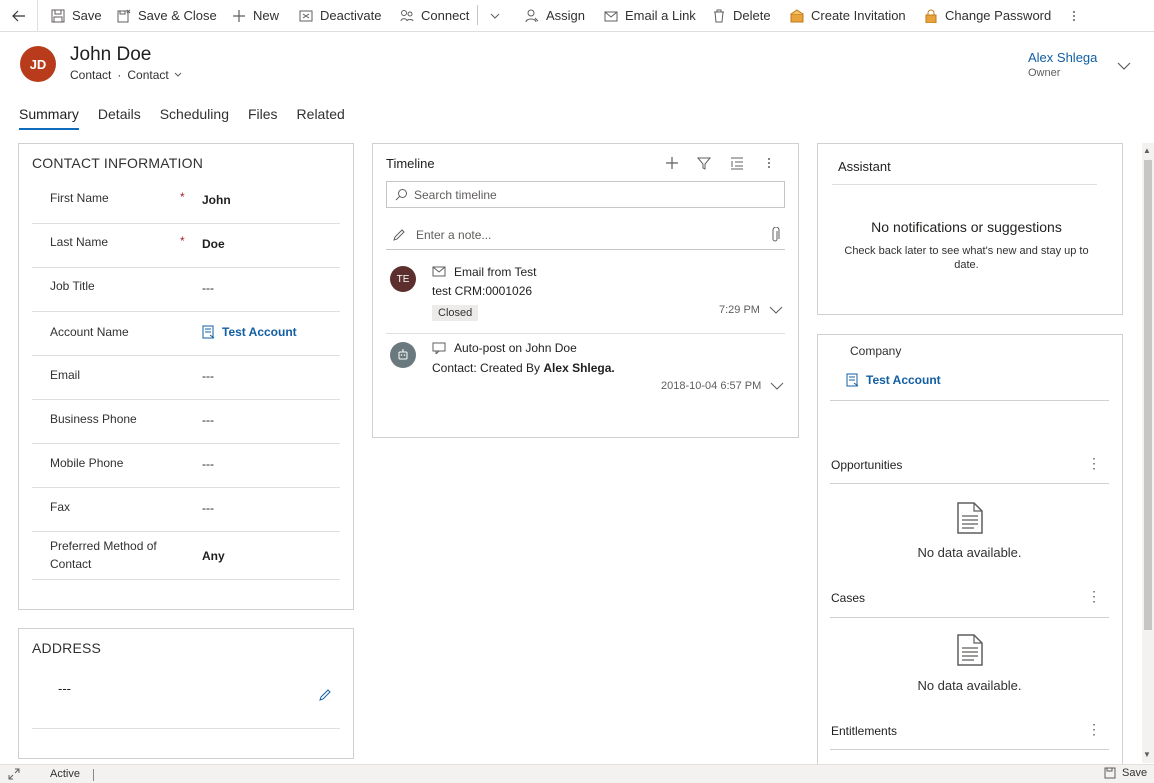  Describe the element at coordinates (263, 118) in the screenshot. I see `tab-files: Files` at that location.